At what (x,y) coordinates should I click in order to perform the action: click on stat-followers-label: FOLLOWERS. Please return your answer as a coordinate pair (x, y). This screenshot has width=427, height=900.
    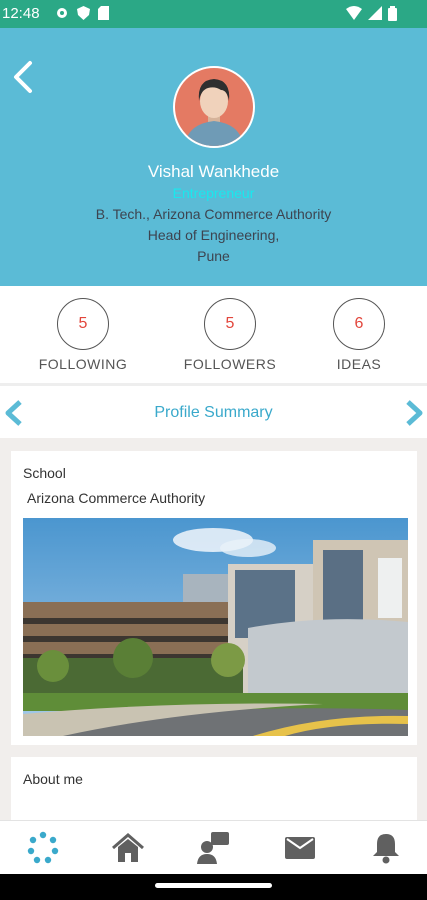
    Looking at the image, I should click on (230, 364).